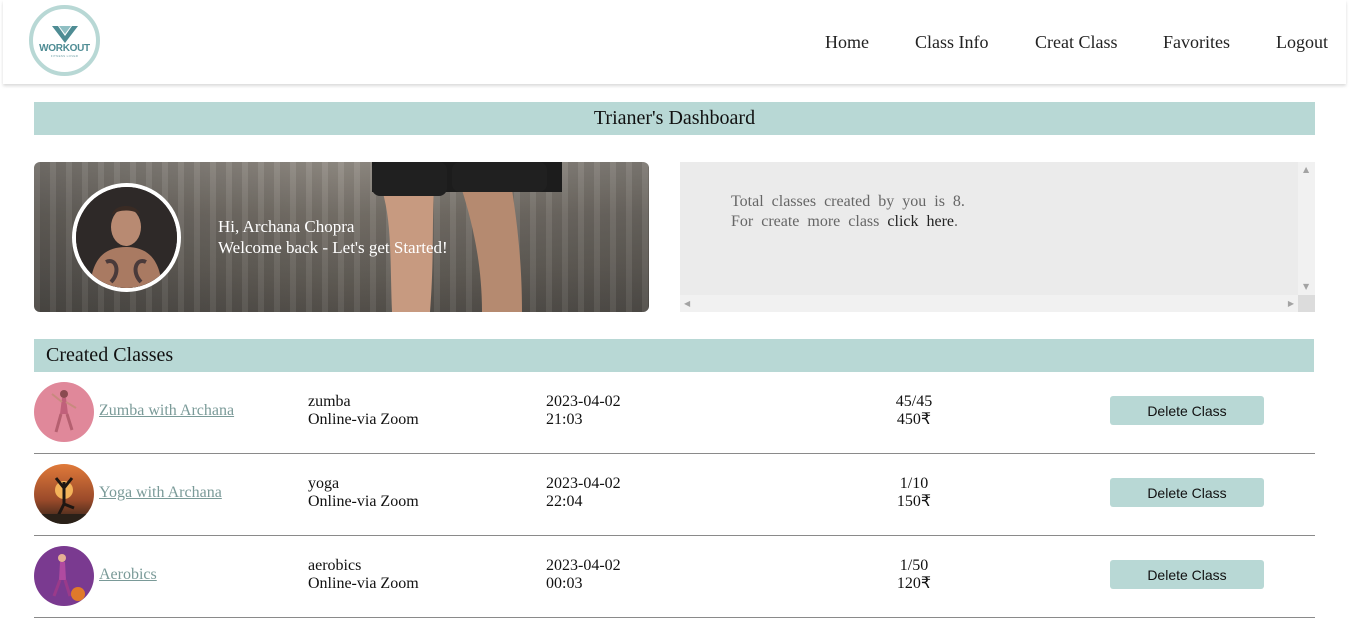 The image size is (1349, 625). What do you see at coordinates (1306, 303) in the screenshot?
I see `scrollbar-corner` at bounding box center [1306, 303].